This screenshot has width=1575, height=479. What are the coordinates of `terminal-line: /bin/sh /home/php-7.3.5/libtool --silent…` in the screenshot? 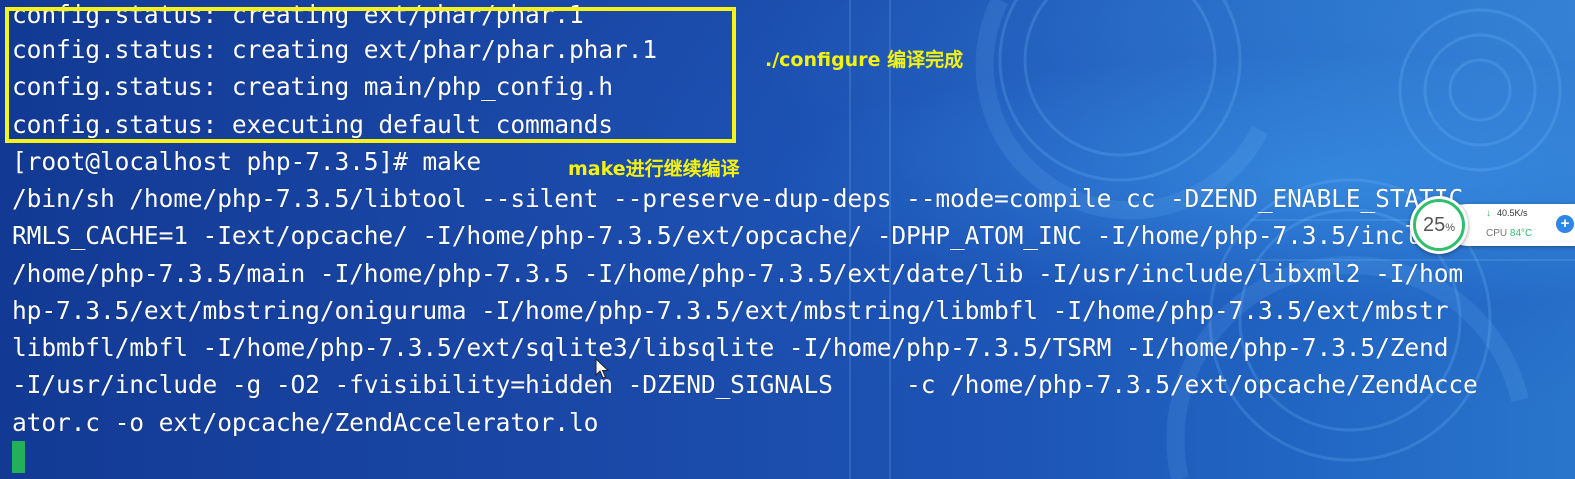 It's located at (745, 198).